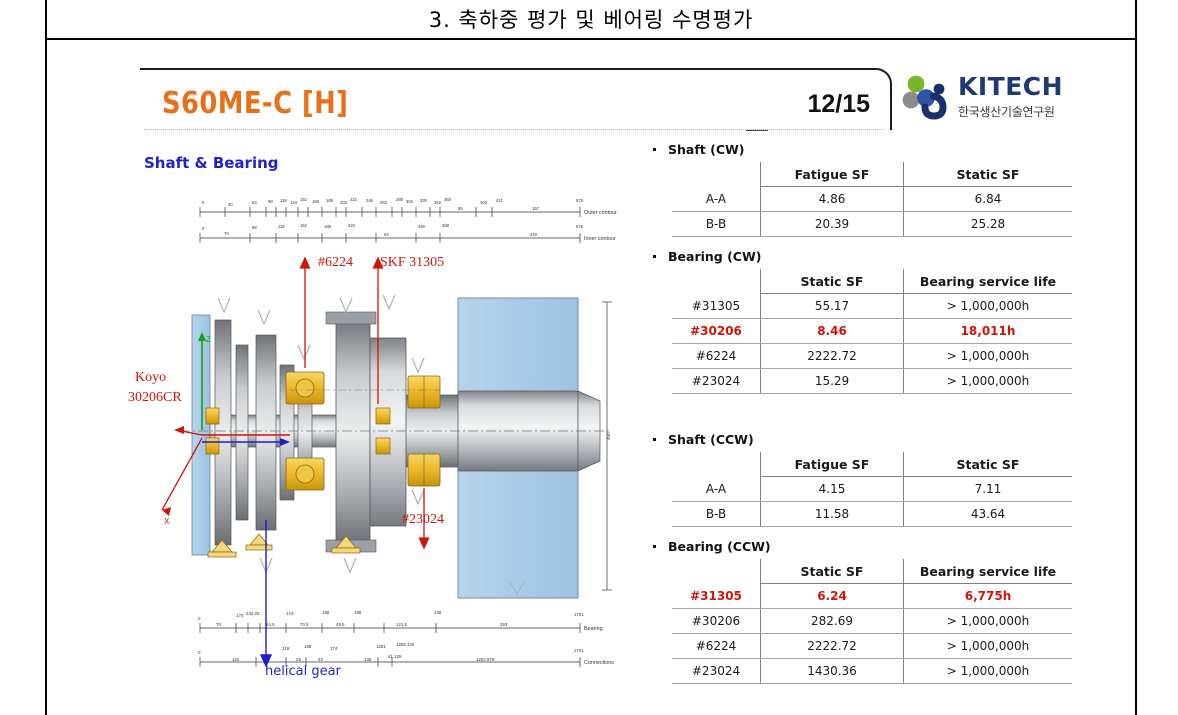  Describe the element at coordinates (344, 202) in the screenshot. I see `svg-text: 202` at that location.